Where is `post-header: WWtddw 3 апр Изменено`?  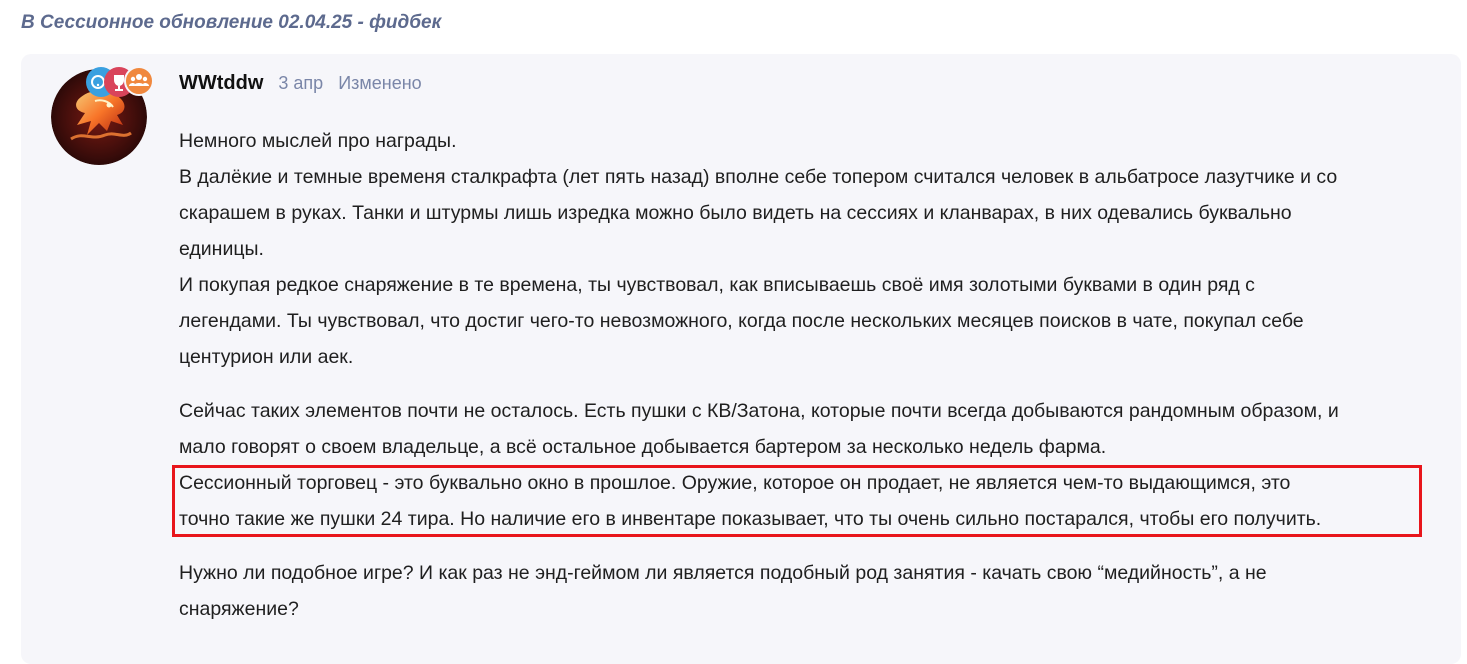 post-header: WWtddw 3 апр Изменено is located at coordinates (300, 85).